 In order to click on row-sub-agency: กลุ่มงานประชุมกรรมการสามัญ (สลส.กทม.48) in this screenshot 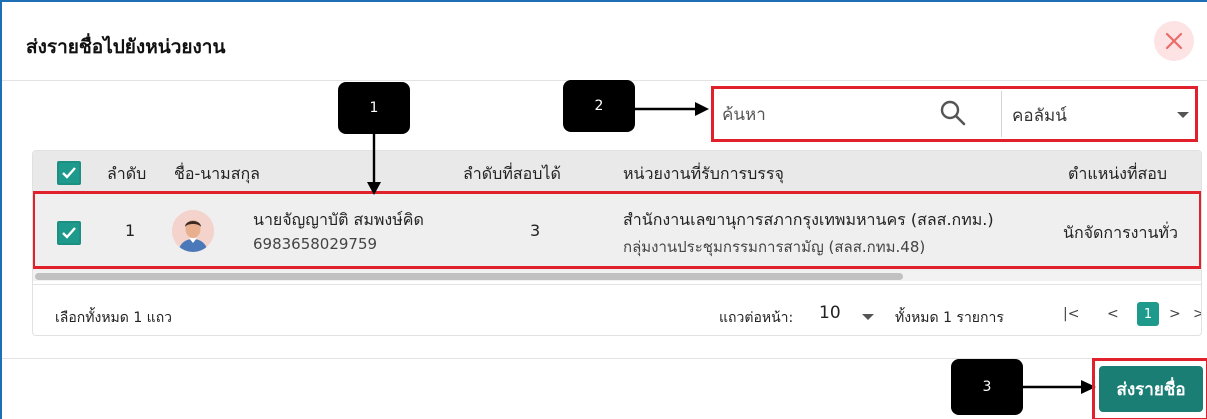, I will do `click(774, 247)`.